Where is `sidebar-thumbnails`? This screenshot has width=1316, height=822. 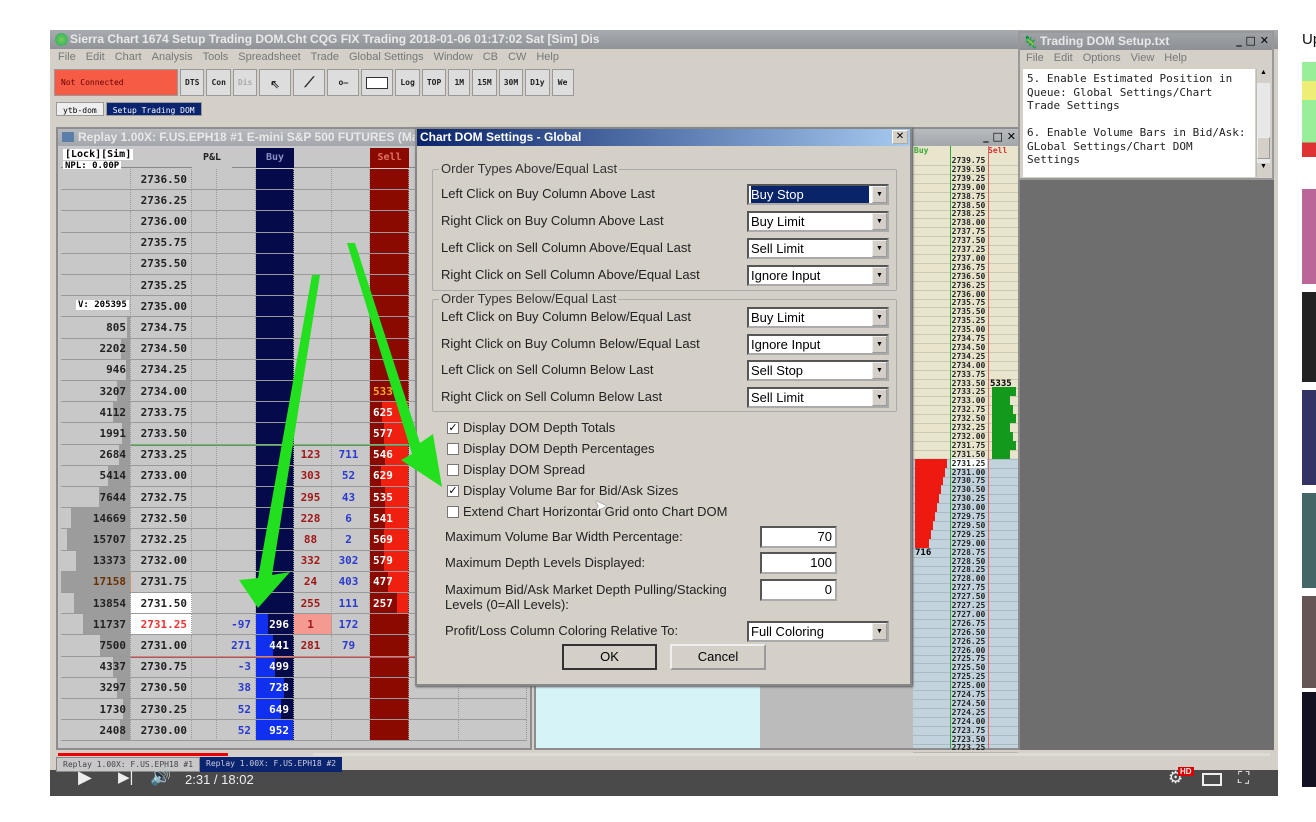
sidebar-thumbnails is located at coordinates (1309, 442).